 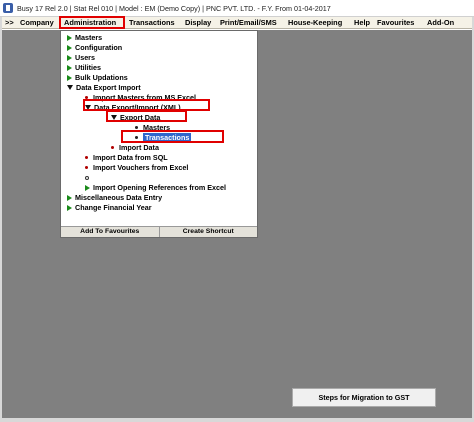 What do you see at coordinates (172, 136) in the screenshot?
I see `highlight-transactions` at bounding box center [172, 136].